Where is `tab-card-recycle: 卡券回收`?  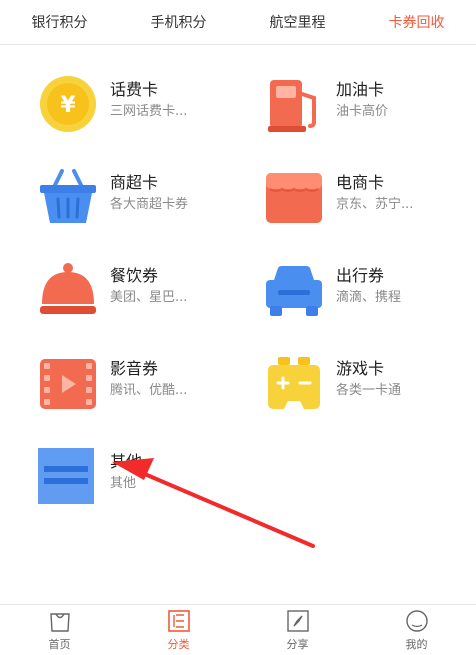 tab-card-recycle: 卡券回收 is located at coordinates (416, 22).